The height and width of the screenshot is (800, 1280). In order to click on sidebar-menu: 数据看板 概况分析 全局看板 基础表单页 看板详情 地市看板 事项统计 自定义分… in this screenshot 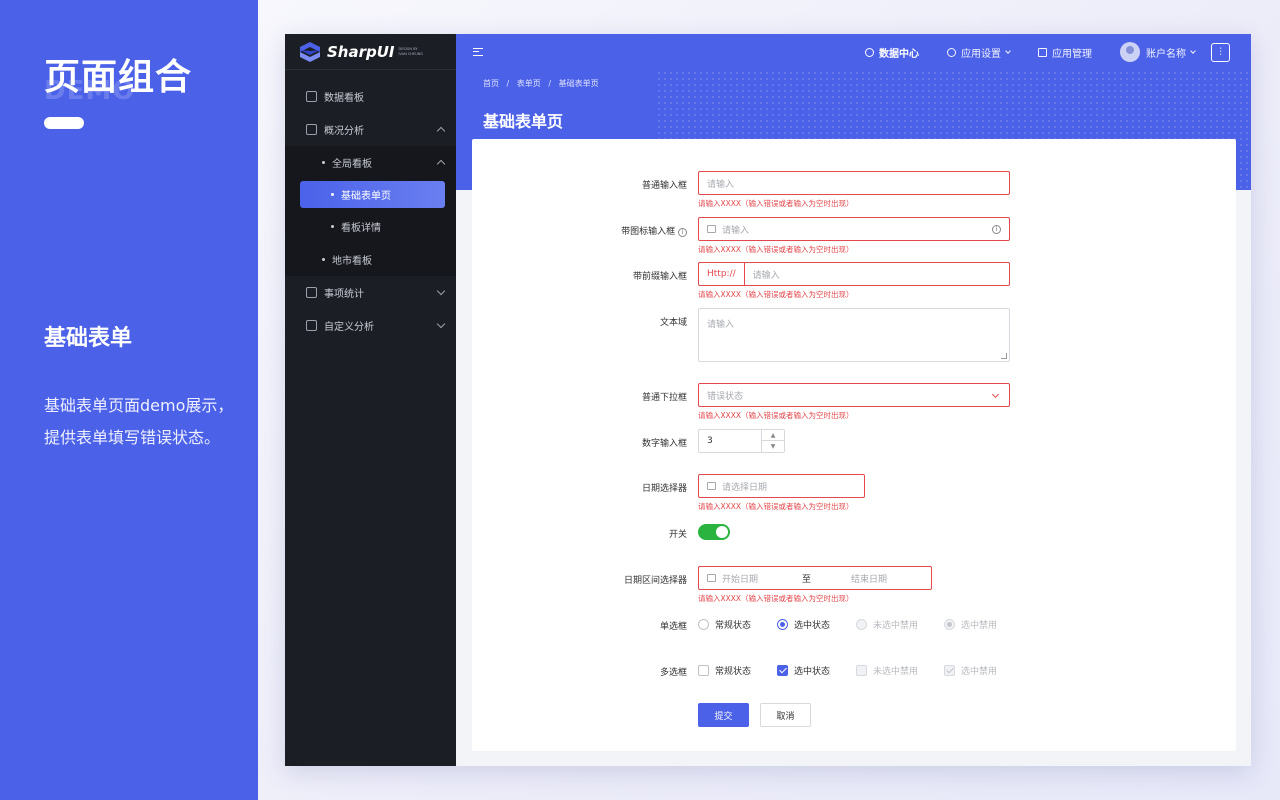, I will do `click(370, 206)`.